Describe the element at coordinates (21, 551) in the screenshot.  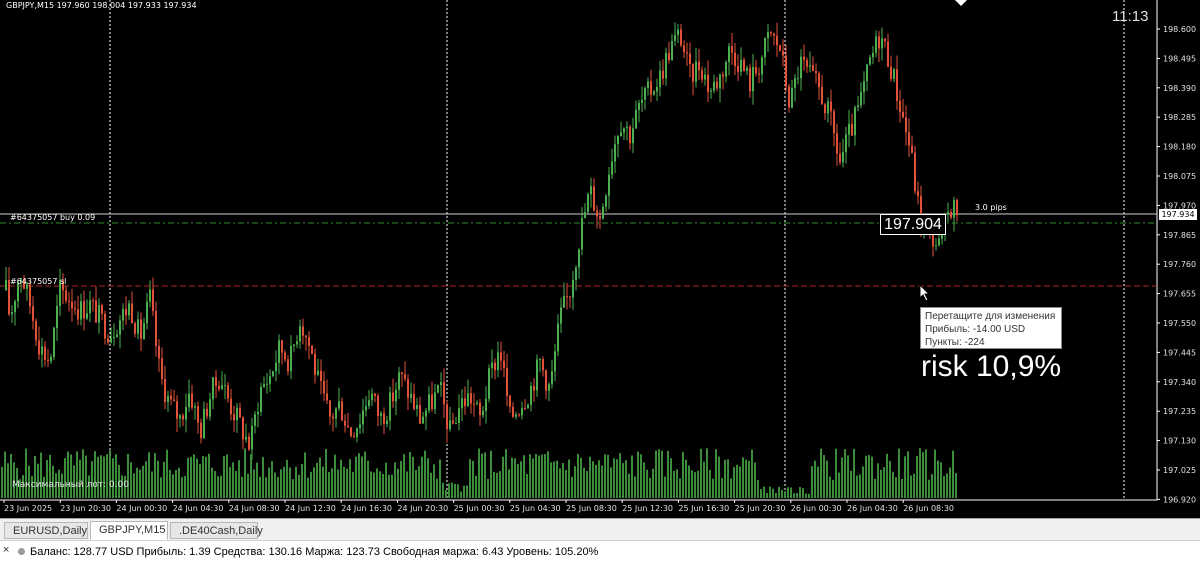
I see `status-dot-icon` at that location.